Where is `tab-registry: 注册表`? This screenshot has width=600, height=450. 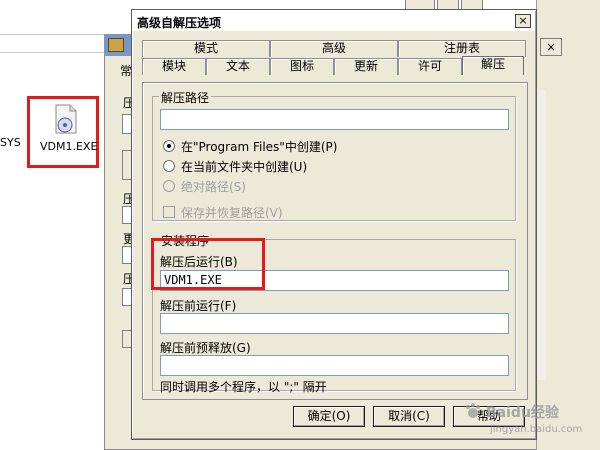 tab-registry: 注册表 is located at coordinates (462, 48).